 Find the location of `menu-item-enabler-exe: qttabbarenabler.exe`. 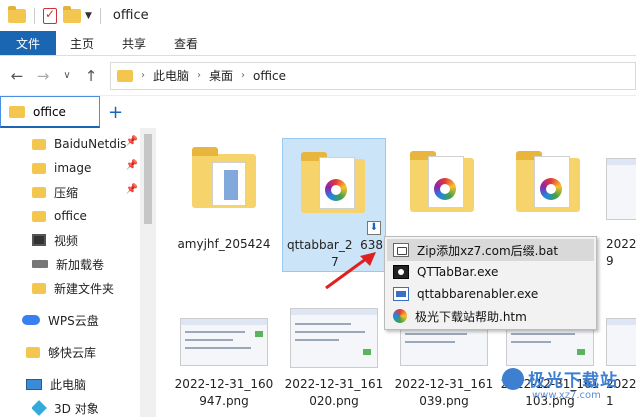

menu-item-enabler-exe: qttabbarenabler.exe is located at coordinates (490, 294).